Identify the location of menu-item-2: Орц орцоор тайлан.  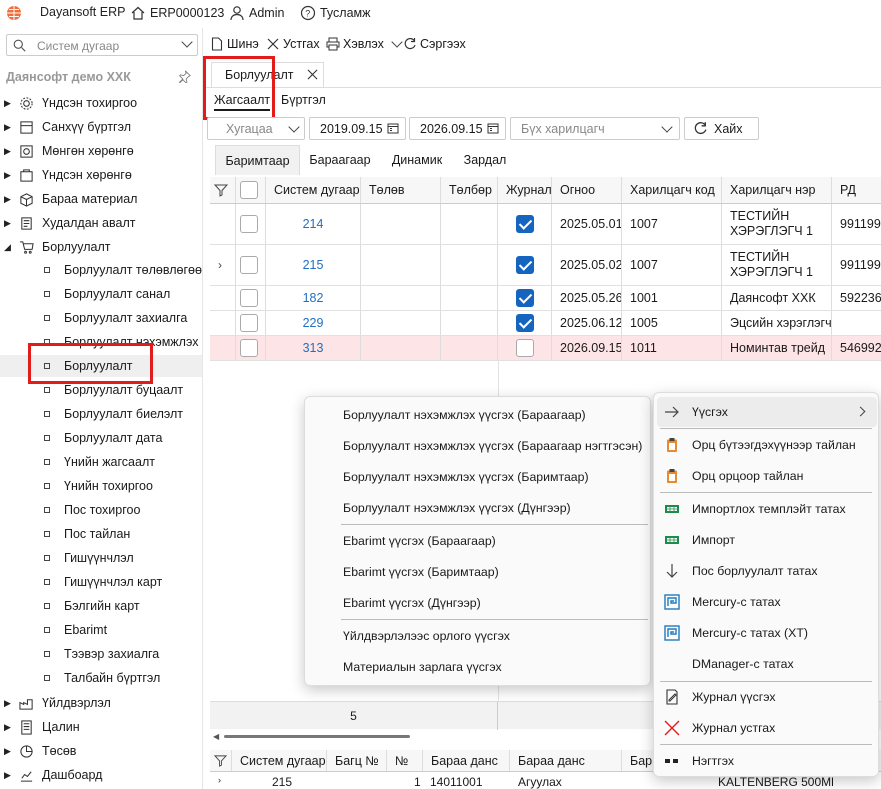
(767, 476).